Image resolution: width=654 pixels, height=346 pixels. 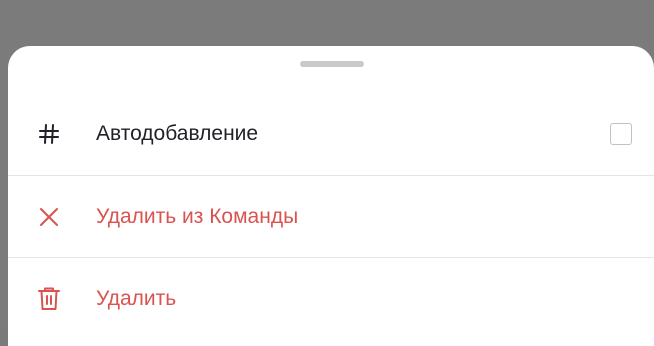 I want to click on trash-icon, so click(x=49, y=299).